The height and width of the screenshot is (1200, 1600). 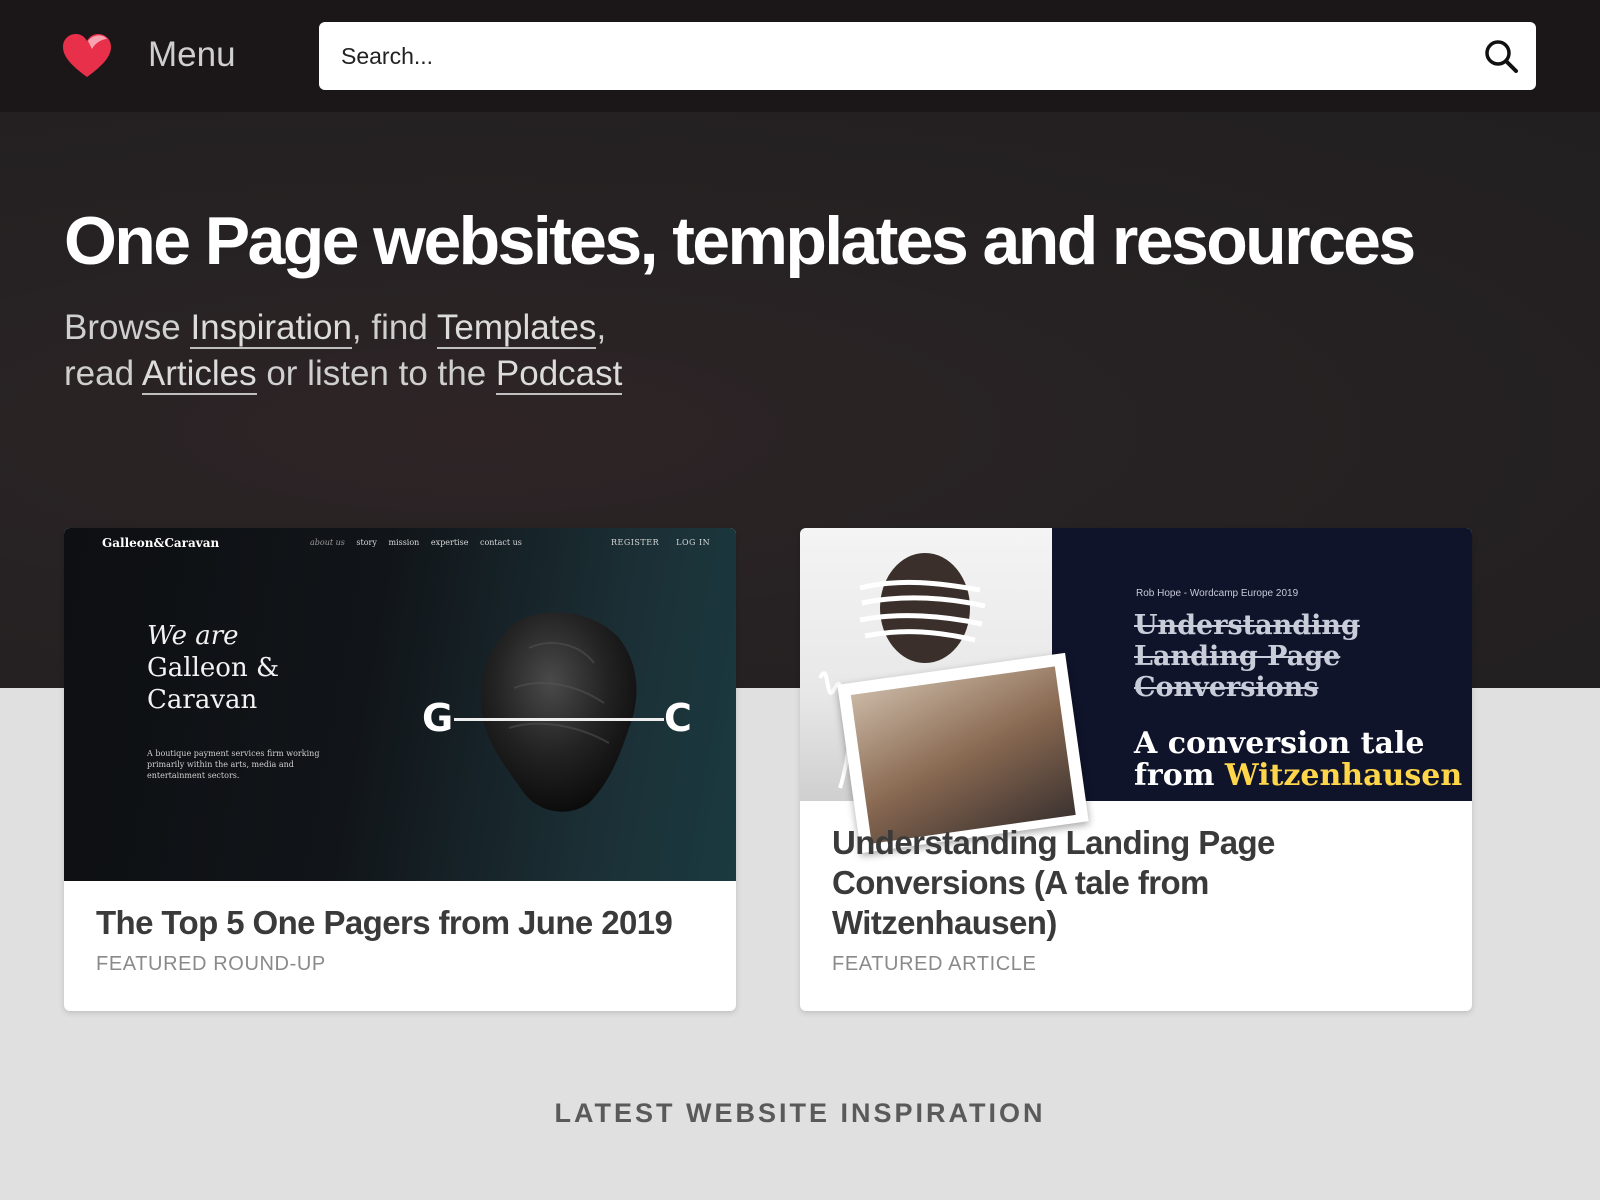 I want to click on thumbnail-struck-title: Understanding Landing Page Conversions, so click(x=1247, y=656).